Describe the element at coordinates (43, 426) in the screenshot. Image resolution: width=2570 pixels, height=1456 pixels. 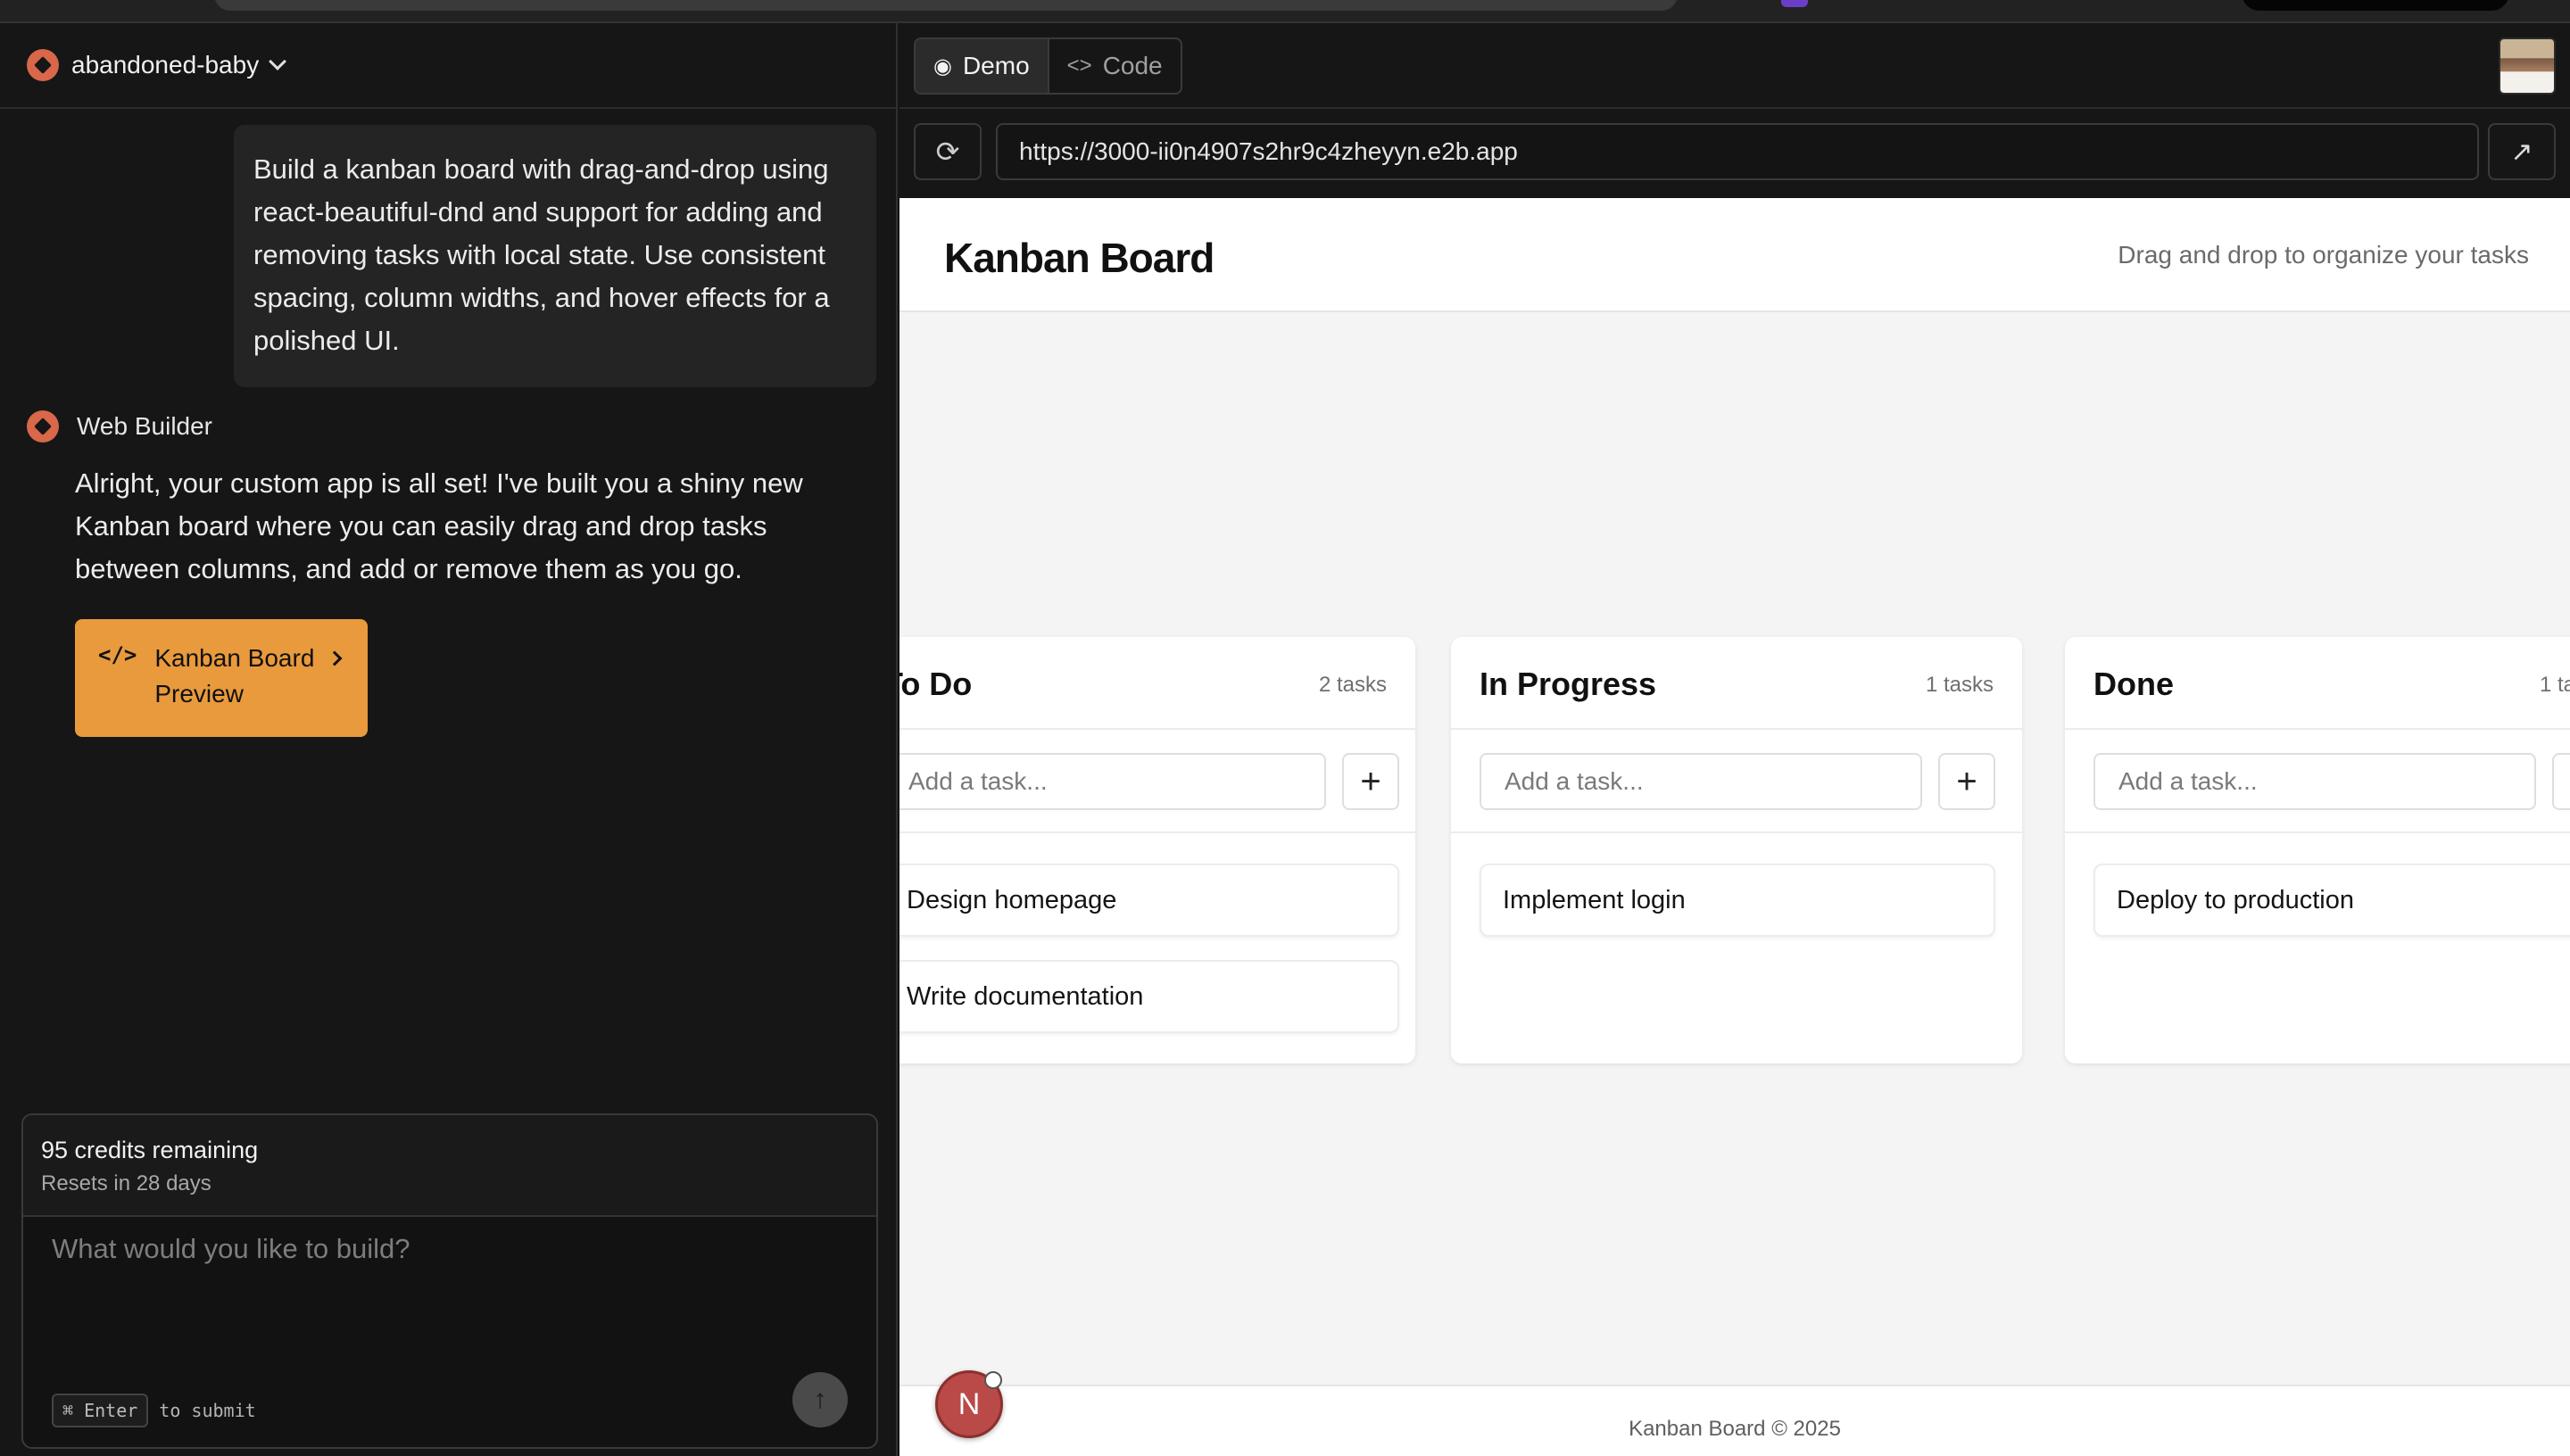
I see `assistant-logo-icon` at that location.